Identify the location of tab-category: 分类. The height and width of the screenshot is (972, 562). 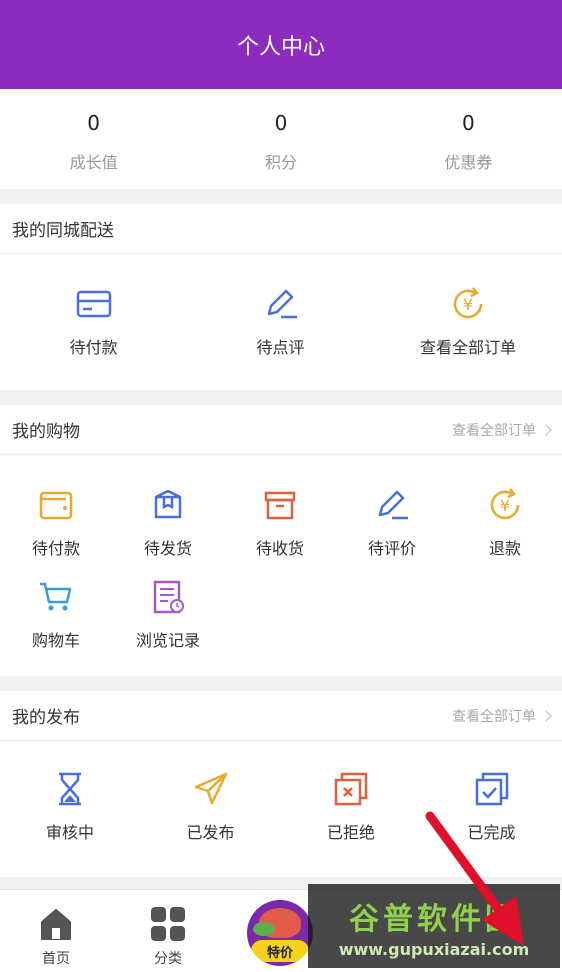
(168, 931).